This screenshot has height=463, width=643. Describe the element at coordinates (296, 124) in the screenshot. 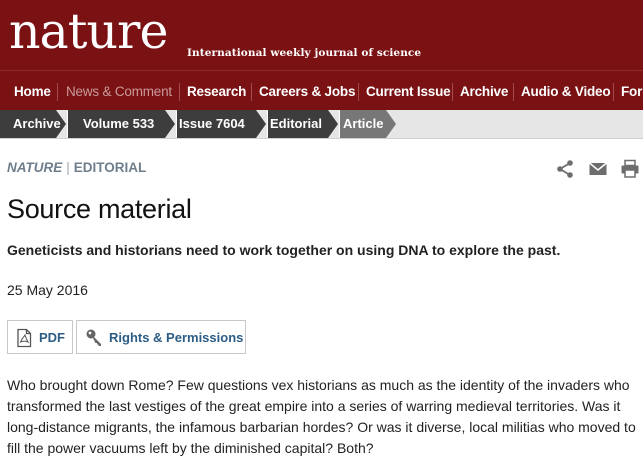

I see `breadcrumb-editorial: Editorial` at that location.